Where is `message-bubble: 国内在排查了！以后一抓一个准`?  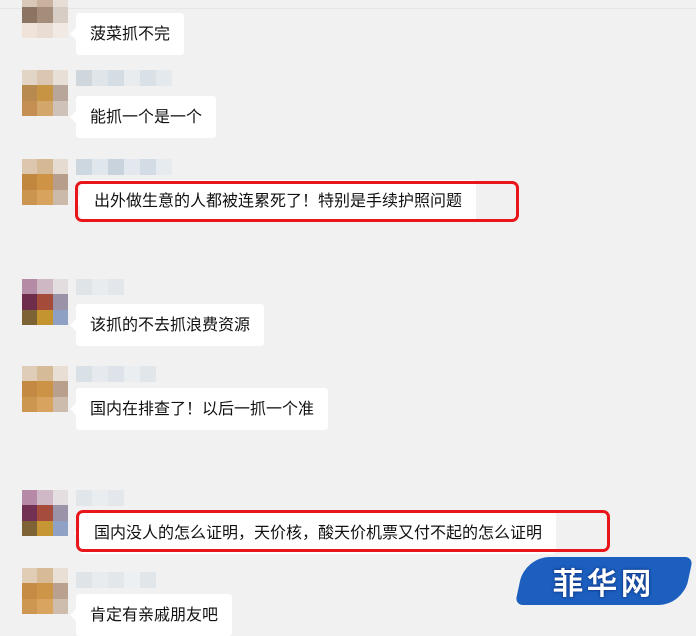
message-bubble: 国内在排查了！以后一抓一个准 is located at coordinates (199, 409).